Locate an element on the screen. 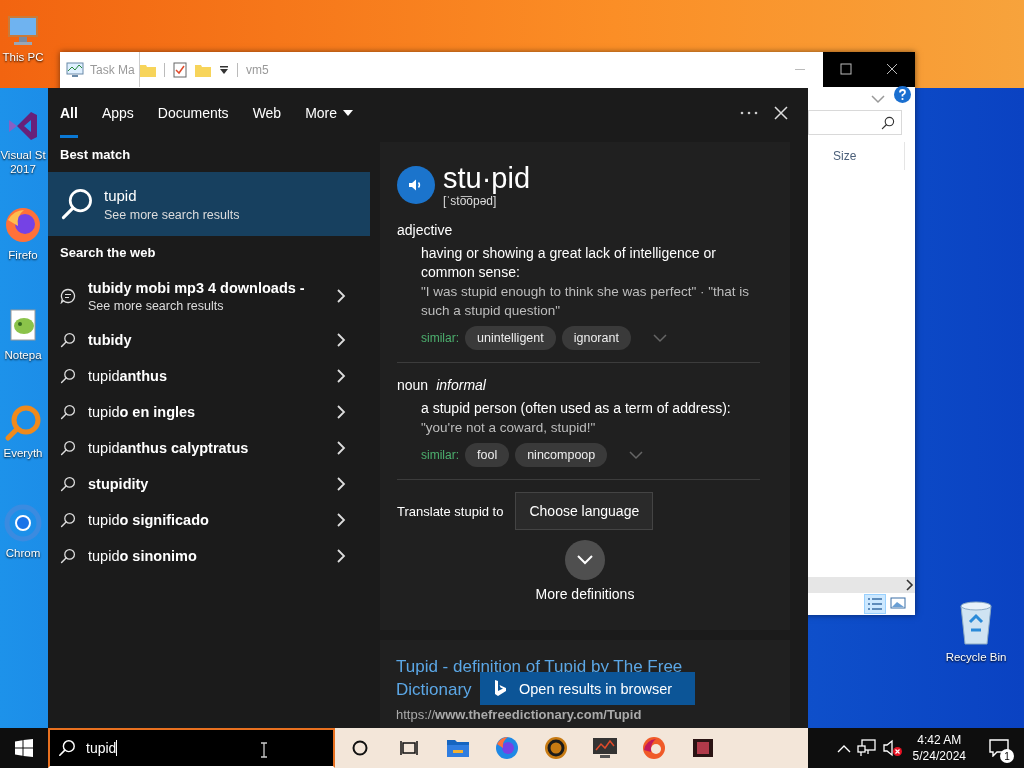 The width and height of the screenshot is (1024, 768). definition-text: having or showing a great lack of intelligence or common sense: is located at coordinates (569, 263).